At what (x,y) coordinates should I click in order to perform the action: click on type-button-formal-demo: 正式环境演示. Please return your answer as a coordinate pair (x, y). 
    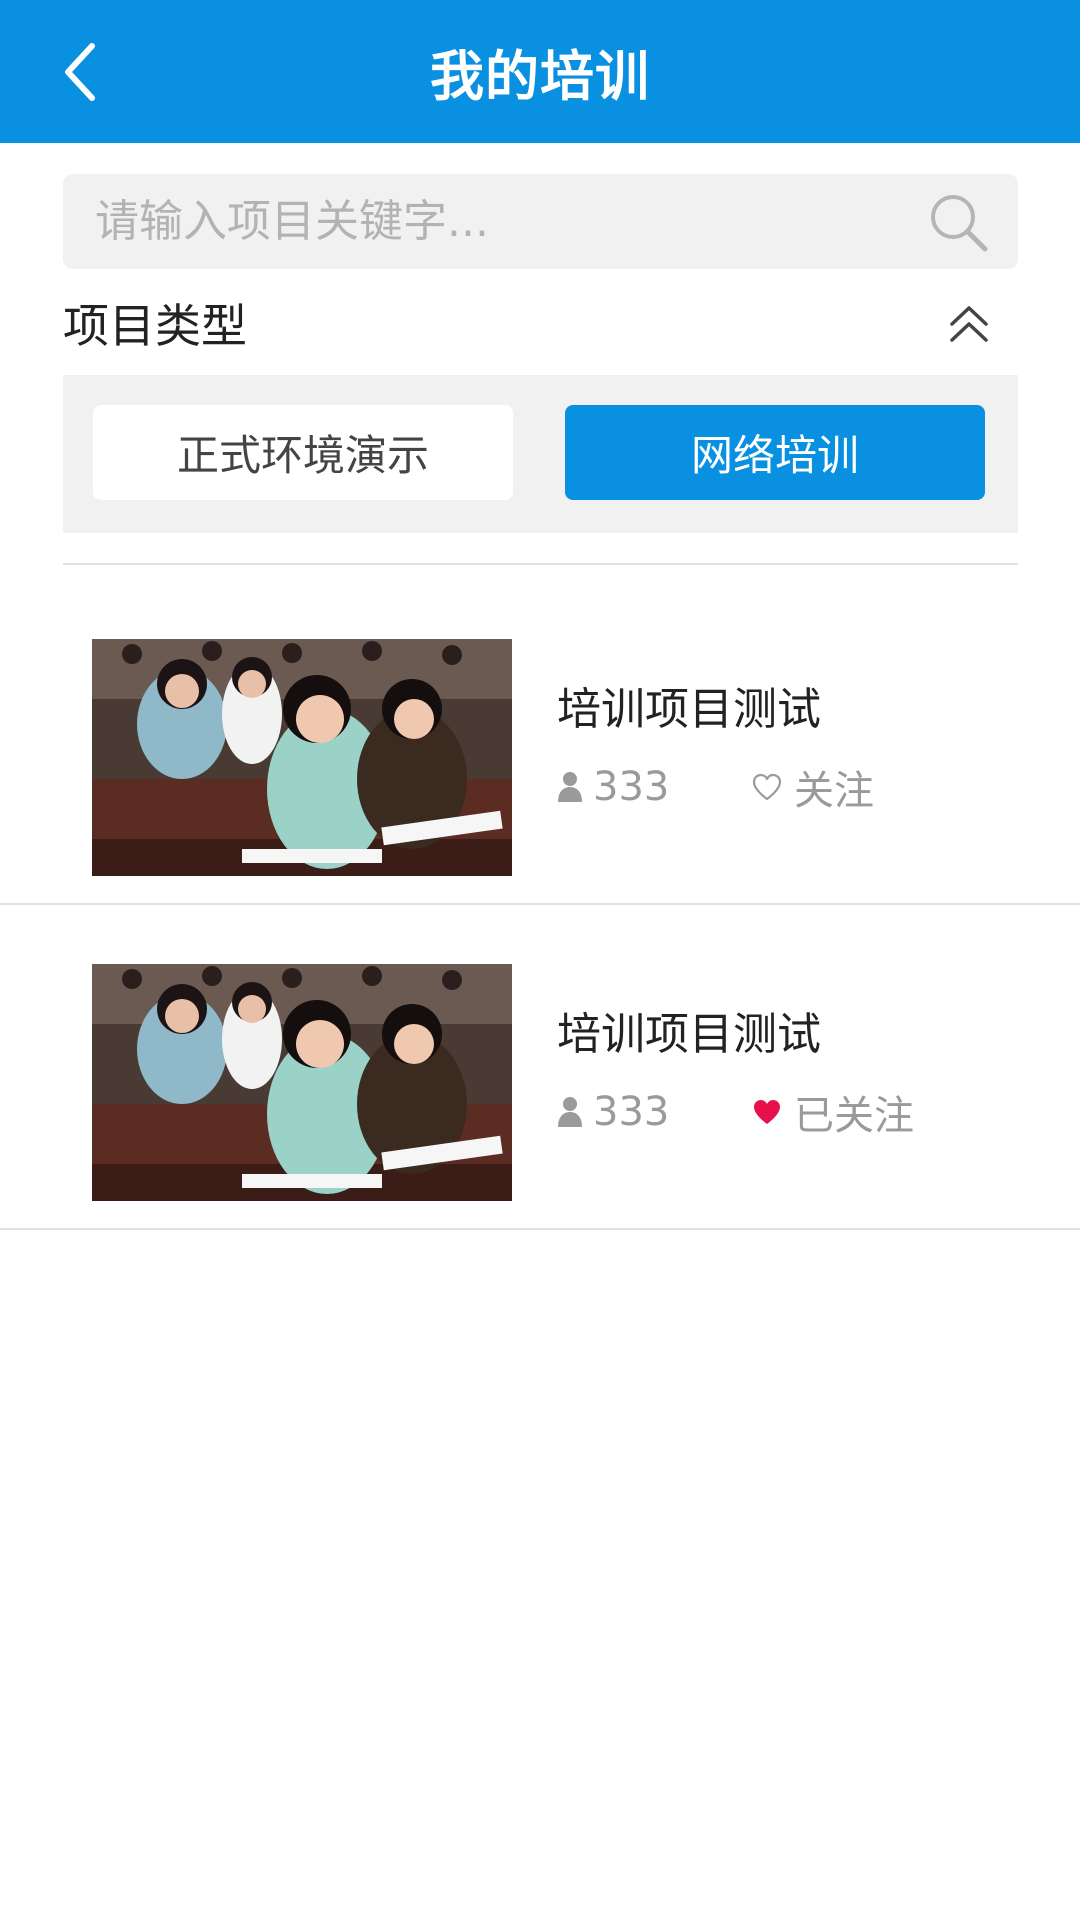
    Looking at the image, I should click on (303, 452).